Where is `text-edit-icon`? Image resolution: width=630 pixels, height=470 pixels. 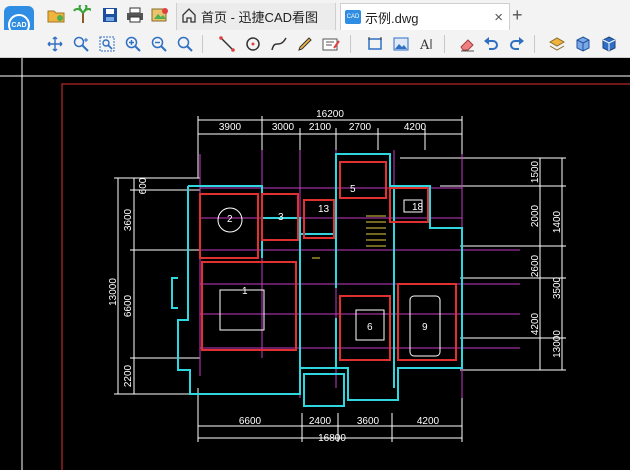 text-edit-icon is located at coordinates (331, 44).